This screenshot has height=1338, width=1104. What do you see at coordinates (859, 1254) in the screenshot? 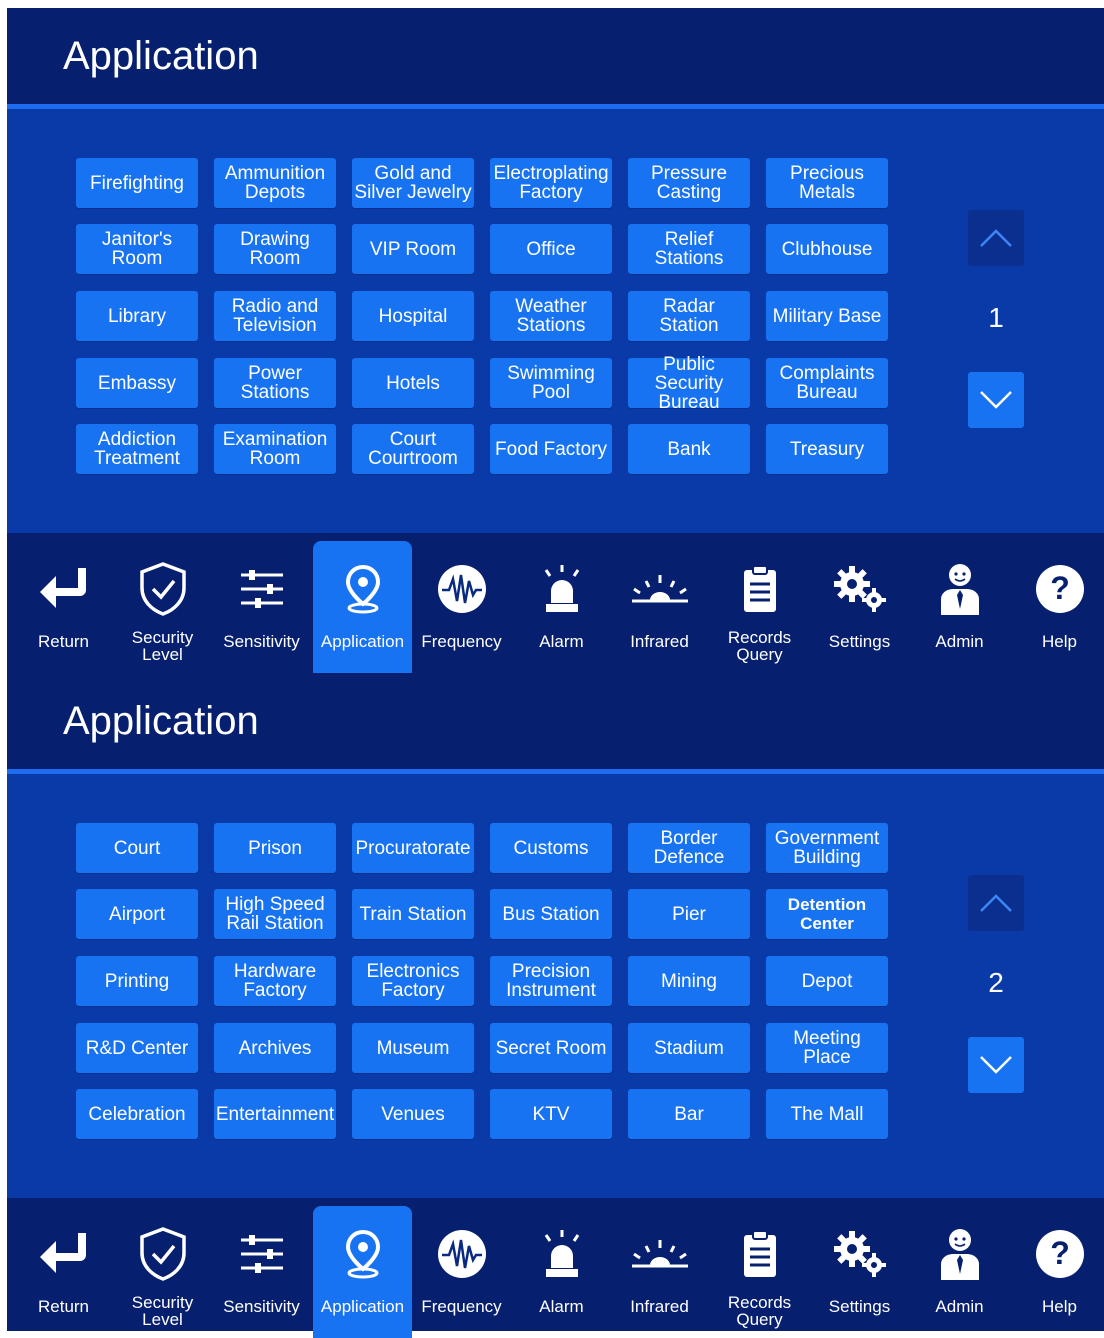
I see `gears-icon` at bounding box center [859, 1254].